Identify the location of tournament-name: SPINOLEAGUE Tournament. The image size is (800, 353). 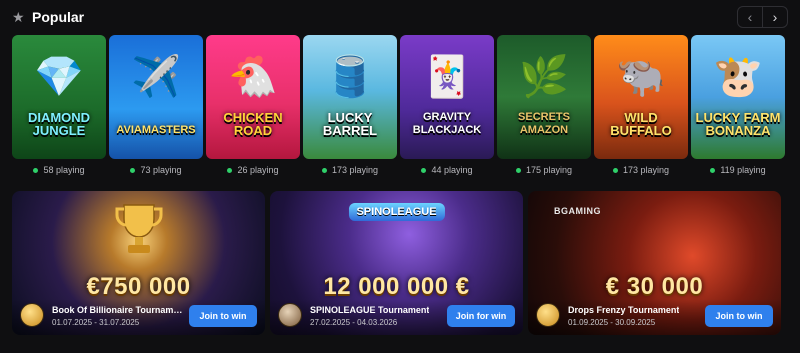
(370, 310).